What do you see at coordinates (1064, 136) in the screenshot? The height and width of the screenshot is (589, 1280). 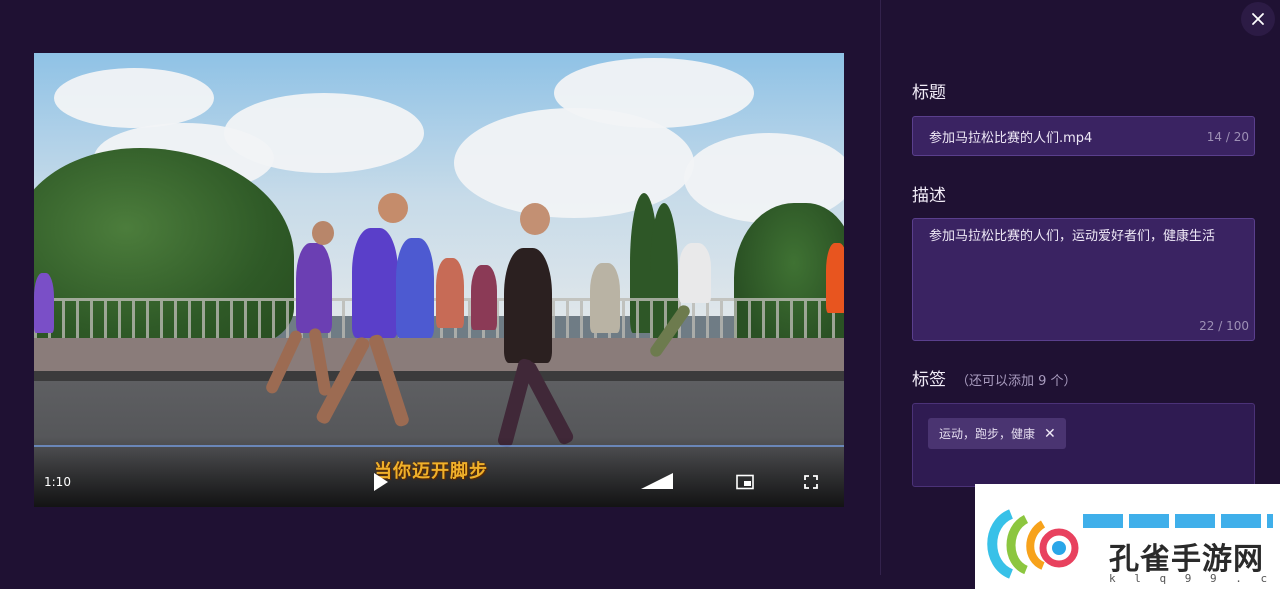 I see `title-input` at bounding box center [1064, 136].